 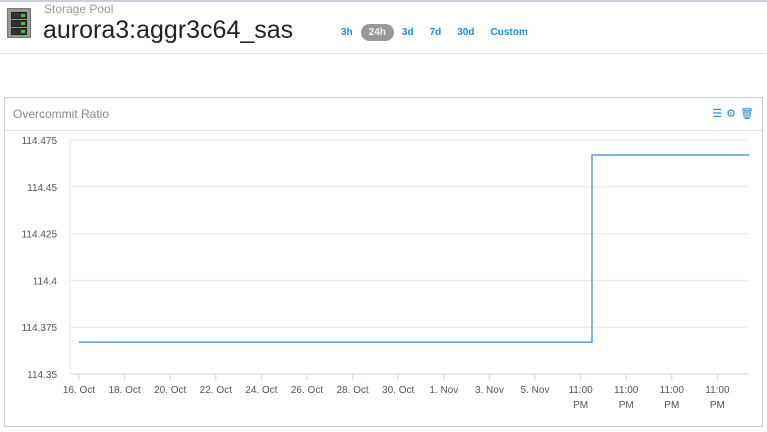 I want to click on x-tick-label: 24. Oct, so click(x=261, y=390).